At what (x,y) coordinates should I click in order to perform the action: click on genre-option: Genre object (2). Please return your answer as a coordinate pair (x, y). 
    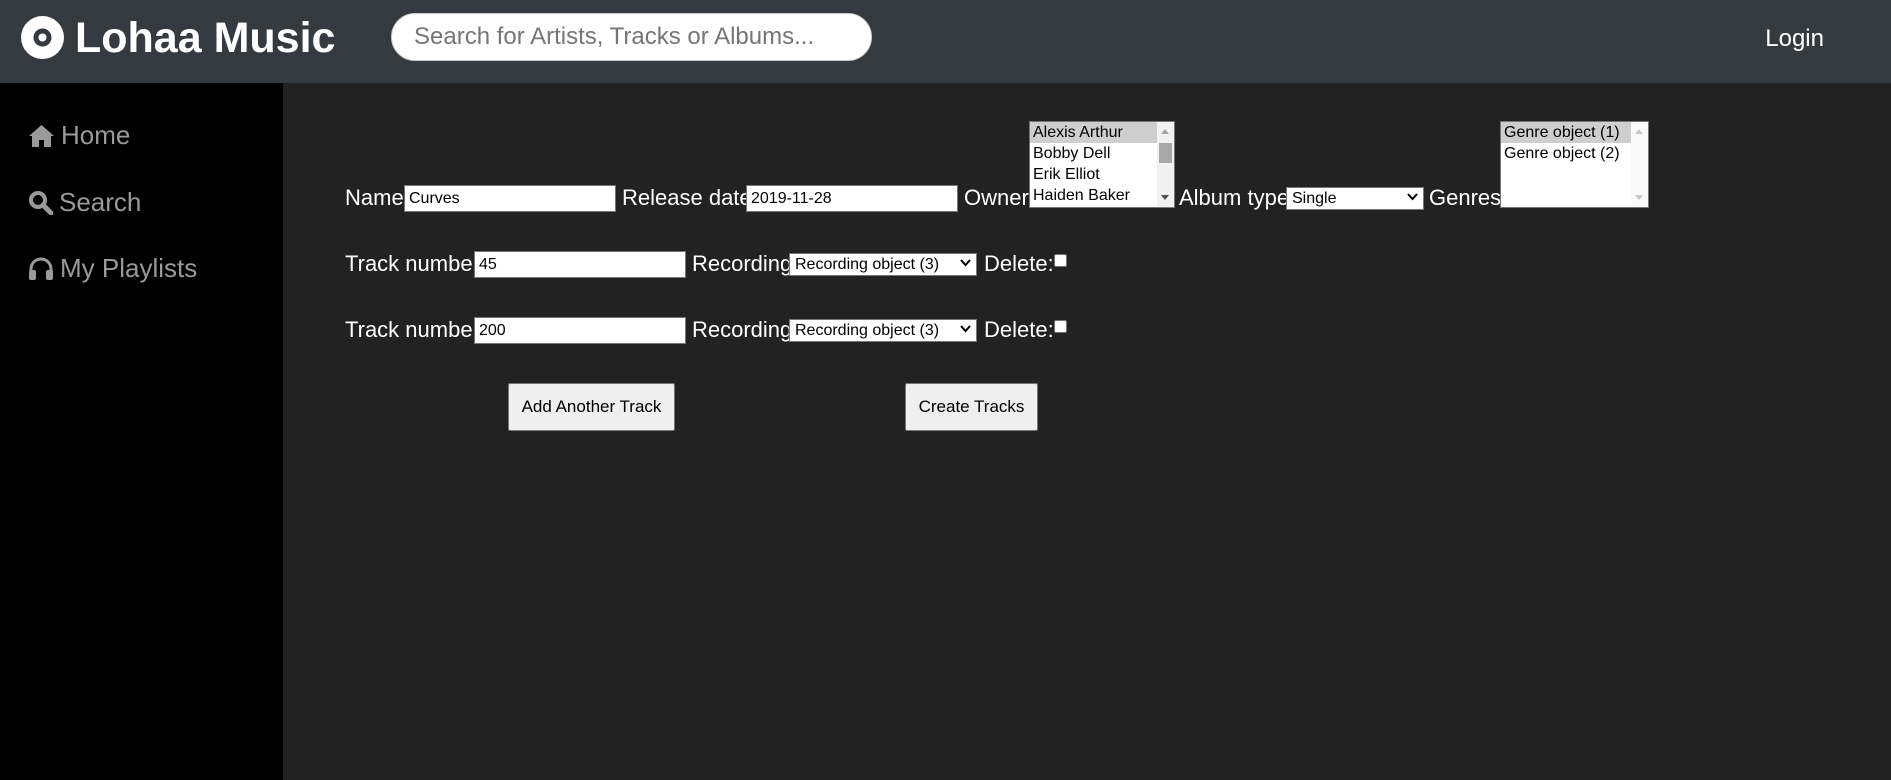
    Looking at the image, I should click on (1574, 153).